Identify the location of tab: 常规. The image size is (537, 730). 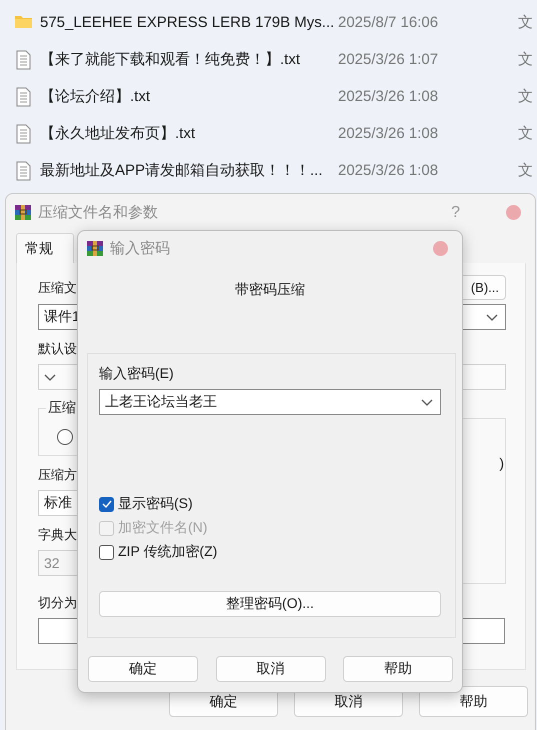
(45, 248).